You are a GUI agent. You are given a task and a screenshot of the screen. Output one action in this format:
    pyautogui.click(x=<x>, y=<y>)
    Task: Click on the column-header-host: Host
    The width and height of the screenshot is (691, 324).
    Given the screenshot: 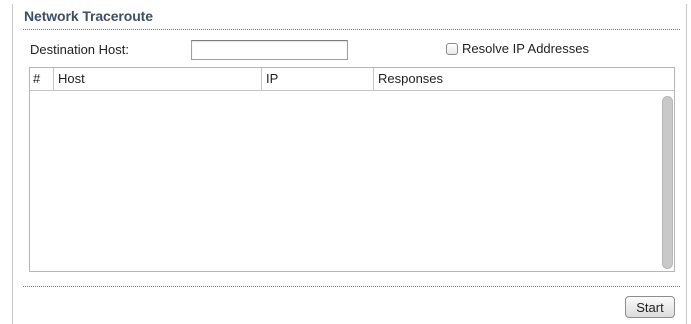 What is the action you would take?
    pyautogui.click(x=158, y=79)
    